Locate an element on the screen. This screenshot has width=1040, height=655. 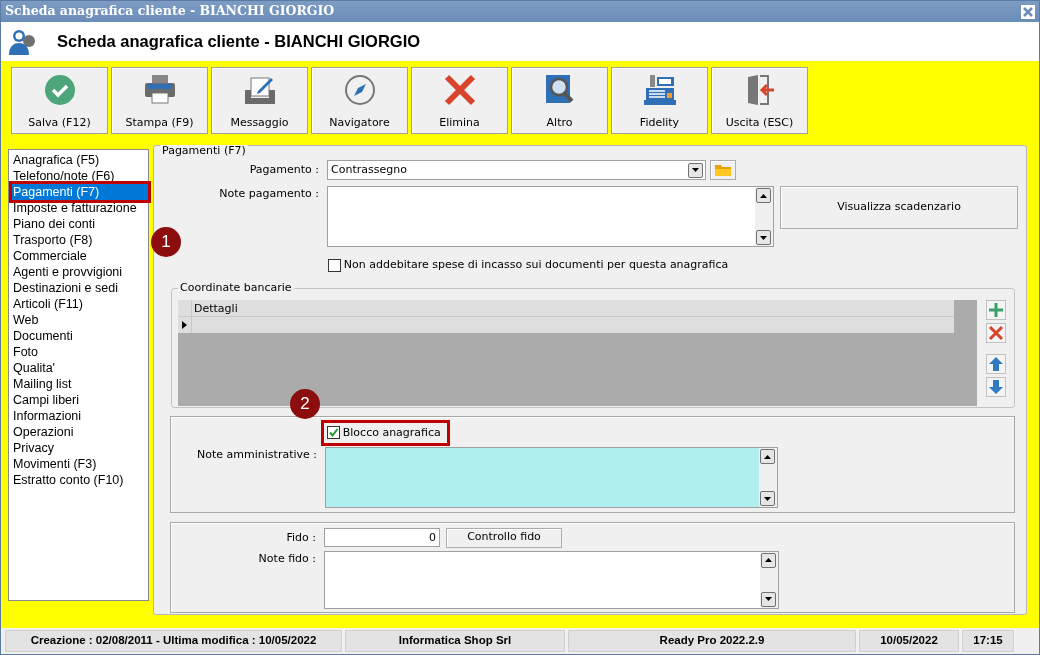
section-item: Anagrafica (F5) is located at coordinates (80, 160).